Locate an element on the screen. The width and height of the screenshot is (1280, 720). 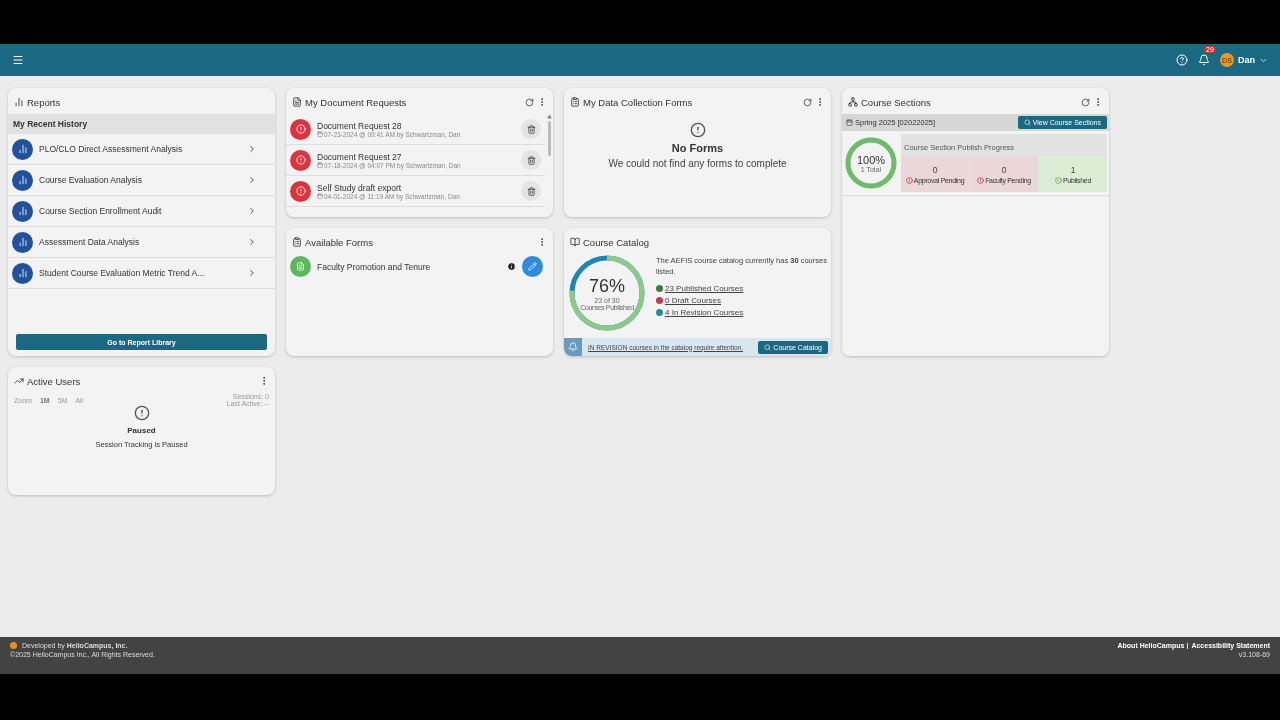
card-title: My Document Requests is located at coordinates (356, 102).